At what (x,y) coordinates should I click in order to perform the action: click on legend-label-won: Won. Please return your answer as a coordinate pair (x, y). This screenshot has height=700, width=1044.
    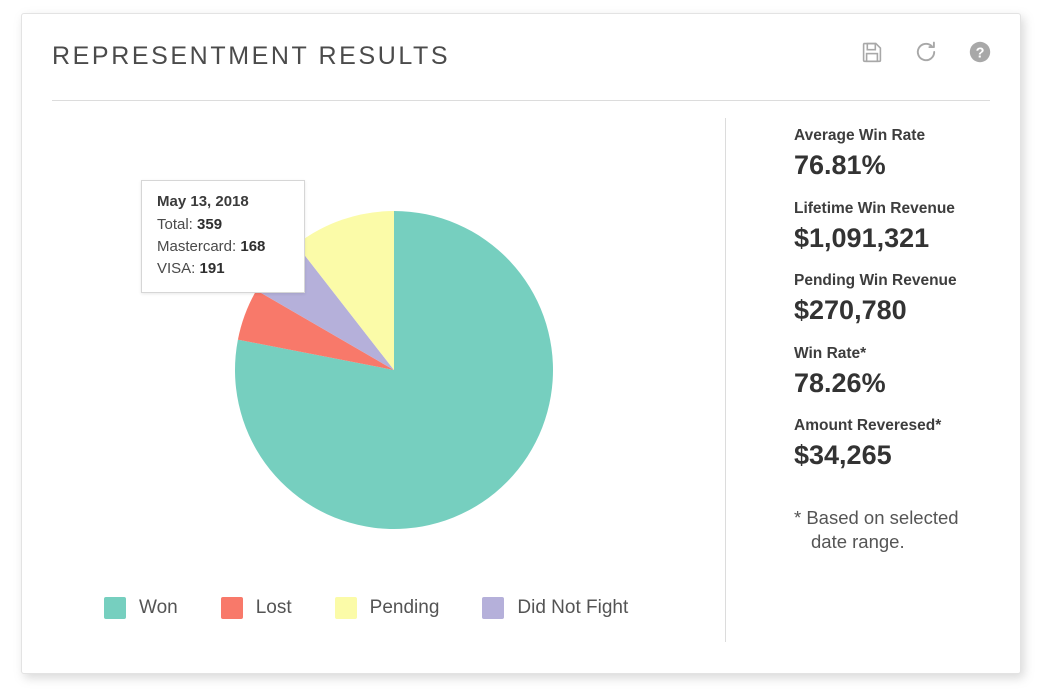
    Looking at the image, I should click on (158, 607).